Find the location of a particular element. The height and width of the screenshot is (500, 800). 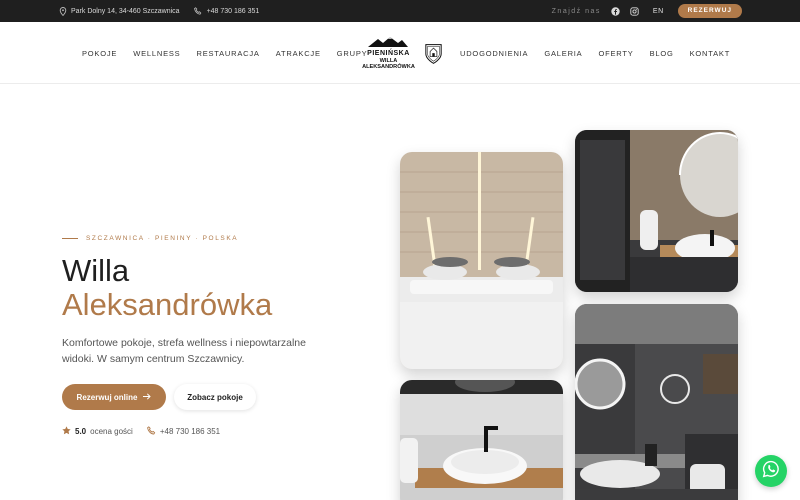

top-right: Znajdź nas EN REZERWUJ is located at coordinates (647, 11).